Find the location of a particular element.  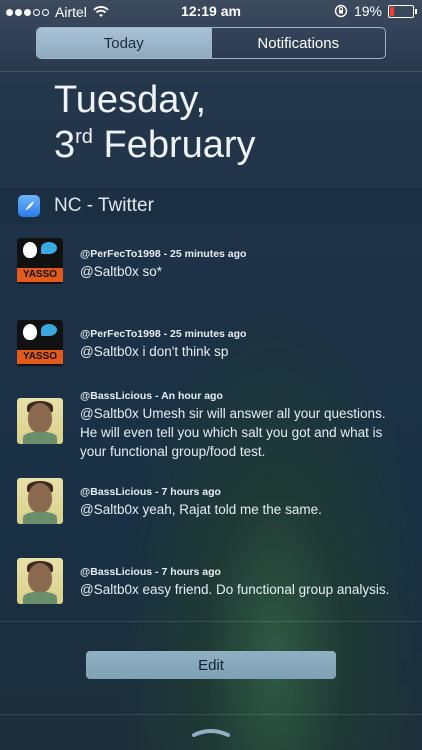

feather-icon is located at coordinates (29, 206).